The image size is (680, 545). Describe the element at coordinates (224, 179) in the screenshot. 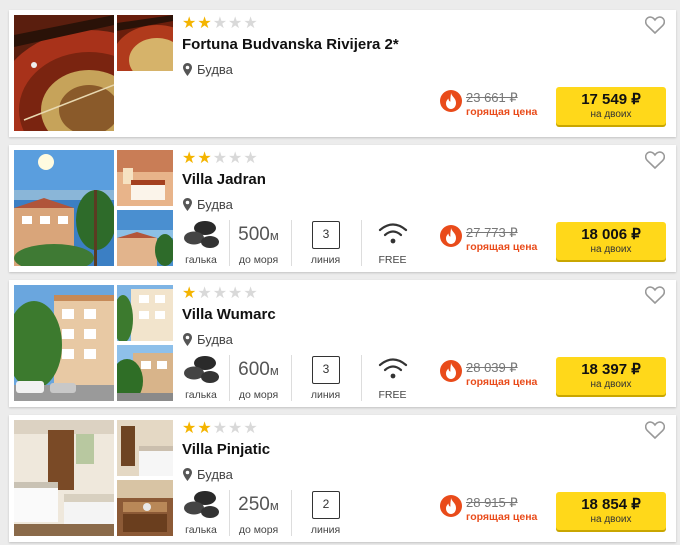

I see `hotel-name: Villa Jadran` at that location.